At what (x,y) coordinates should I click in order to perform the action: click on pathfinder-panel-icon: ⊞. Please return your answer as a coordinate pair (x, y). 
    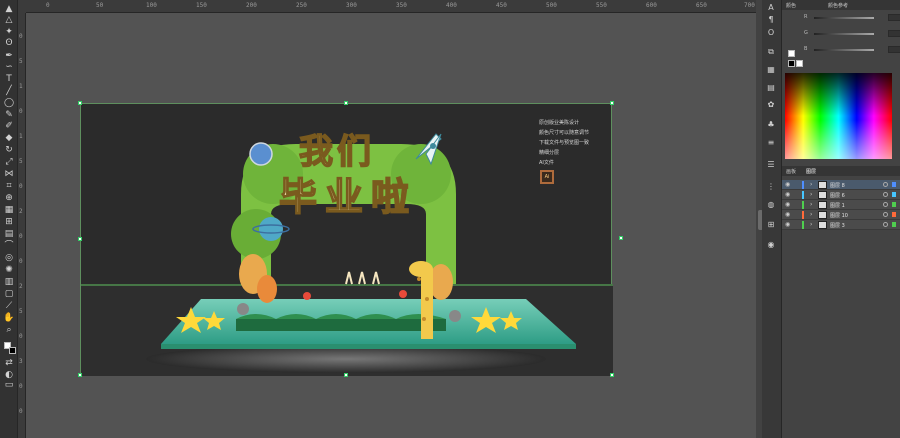
    Looking at the image, I should click on (771, 225).